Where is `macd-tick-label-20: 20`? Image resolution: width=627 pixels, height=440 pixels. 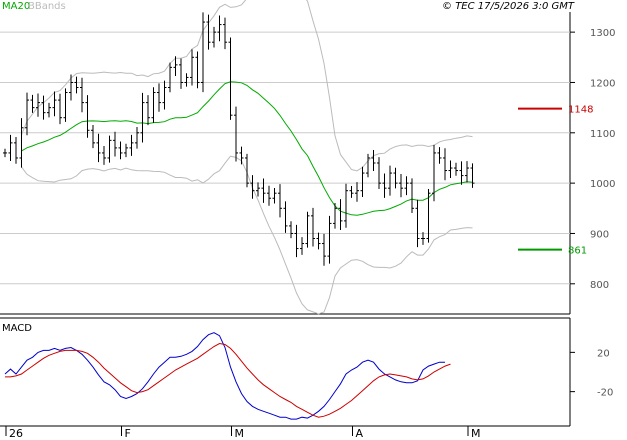 macd-tick-label-20: 20 is located at coordinates (603, 353).